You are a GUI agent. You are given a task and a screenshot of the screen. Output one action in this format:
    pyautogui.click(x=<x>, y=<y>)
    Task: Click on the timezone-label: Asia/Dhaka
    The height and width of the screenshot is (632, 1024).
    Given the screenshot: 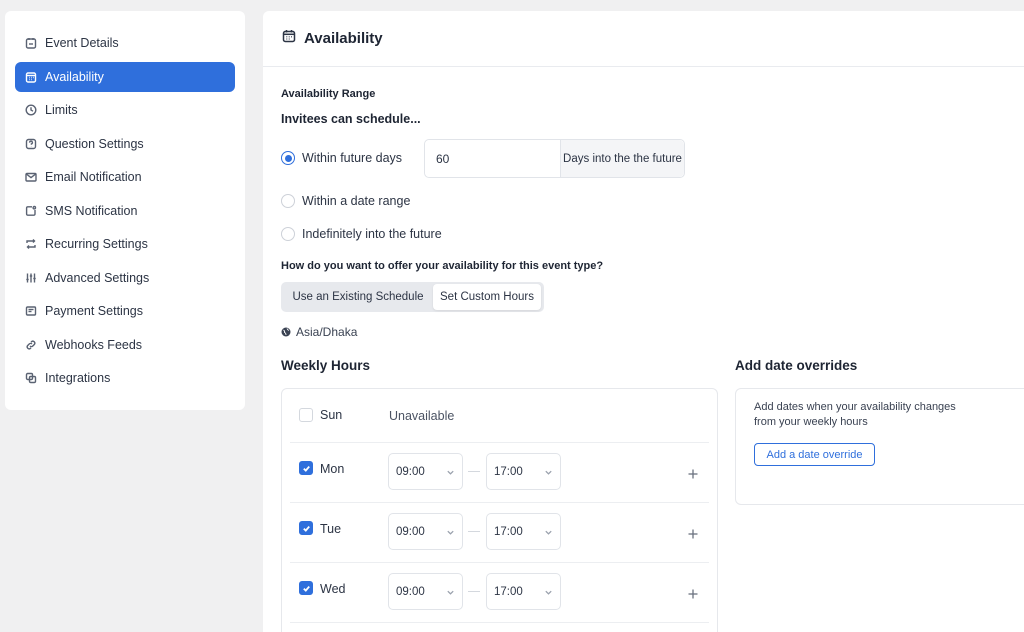 What is the action you would take?
    pyautogui.click(x=327, y=332)
    